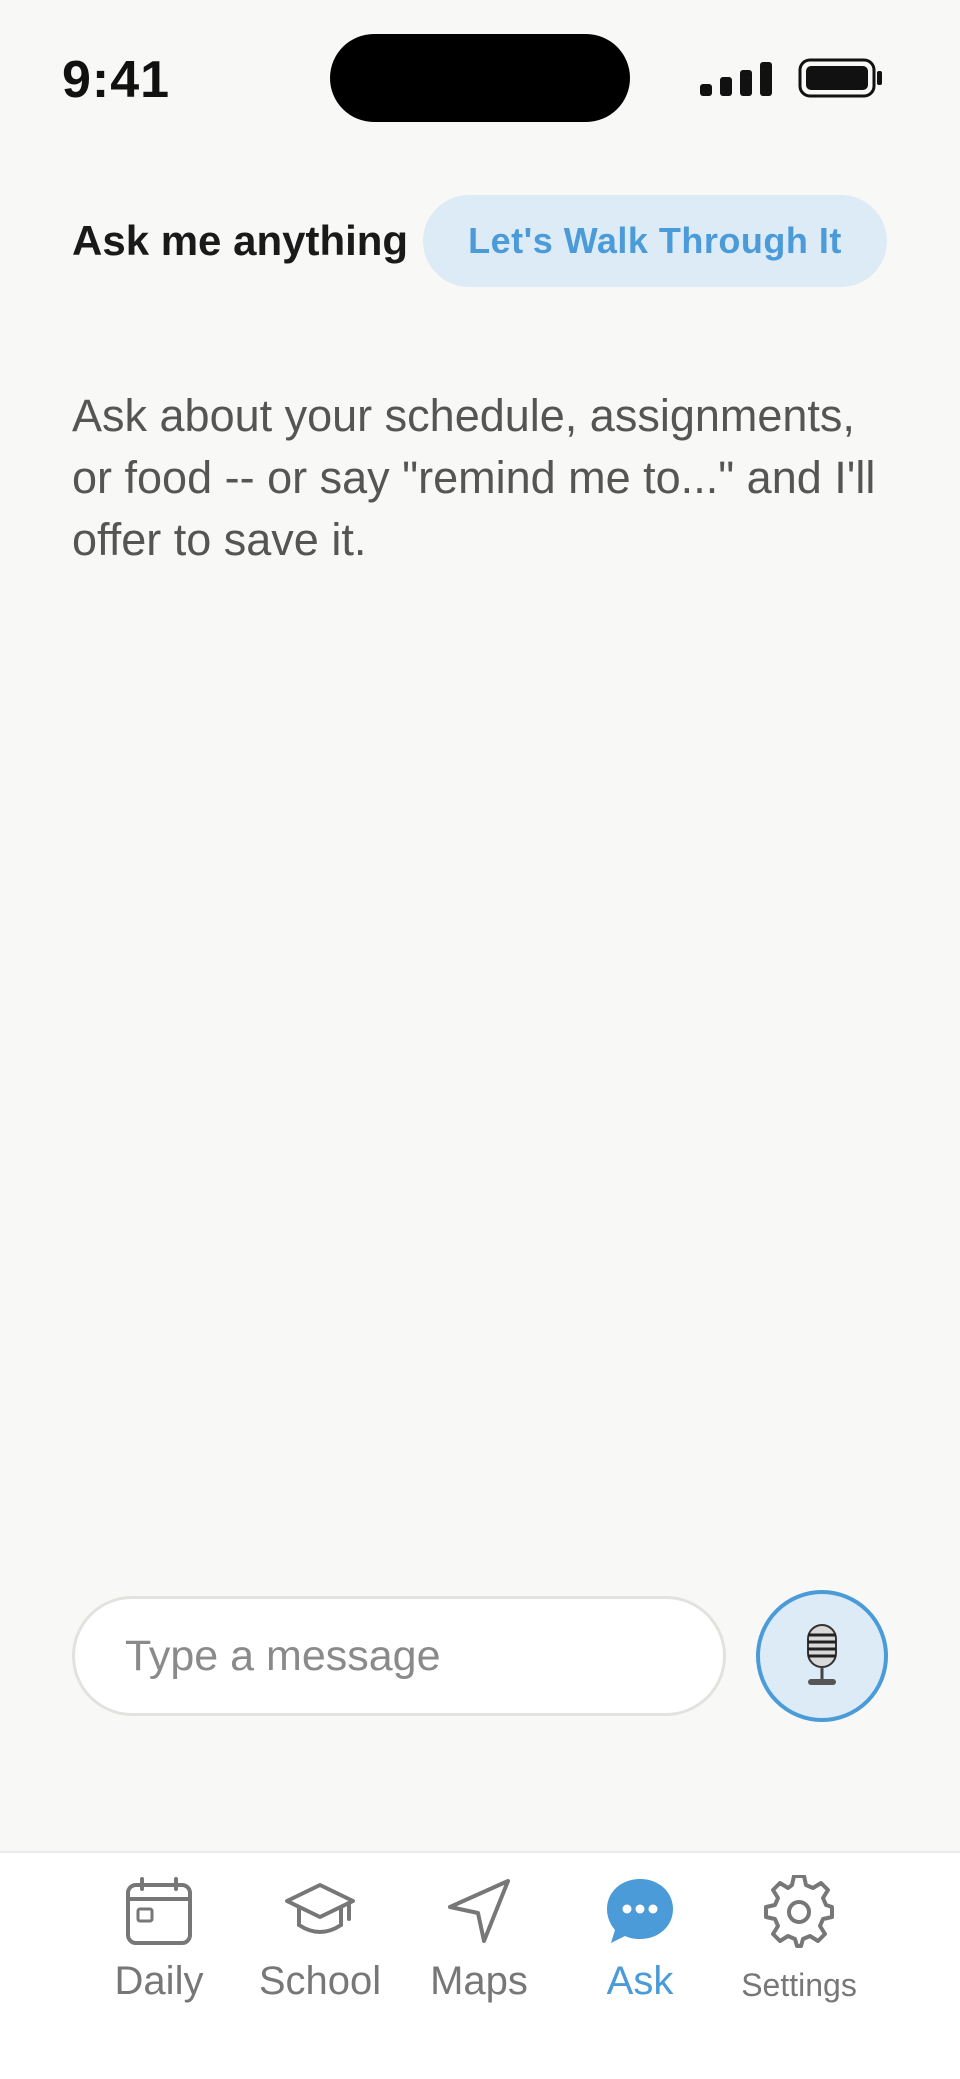  What do you see at coordinates (480, 78) in the screenshot?
I see `dynamic-island` at bounding box center [480, 78].